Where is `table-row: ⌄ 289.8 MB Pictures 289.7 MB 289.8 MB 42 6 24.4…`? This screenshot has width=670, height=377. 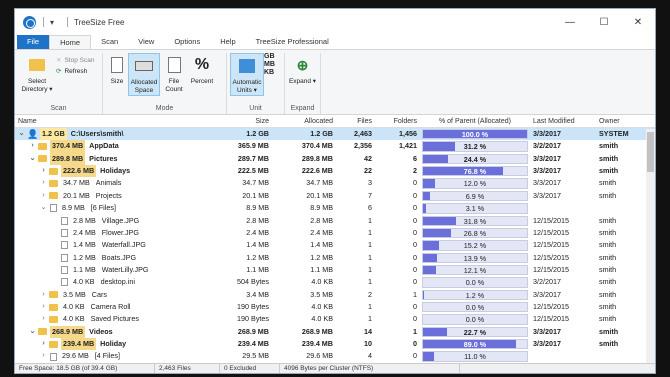 table-row: ⌄ 289.8 MB Pictures 289.7 MB 289.8 MB 42 6 24.4… is located at coordinates (335, 159).